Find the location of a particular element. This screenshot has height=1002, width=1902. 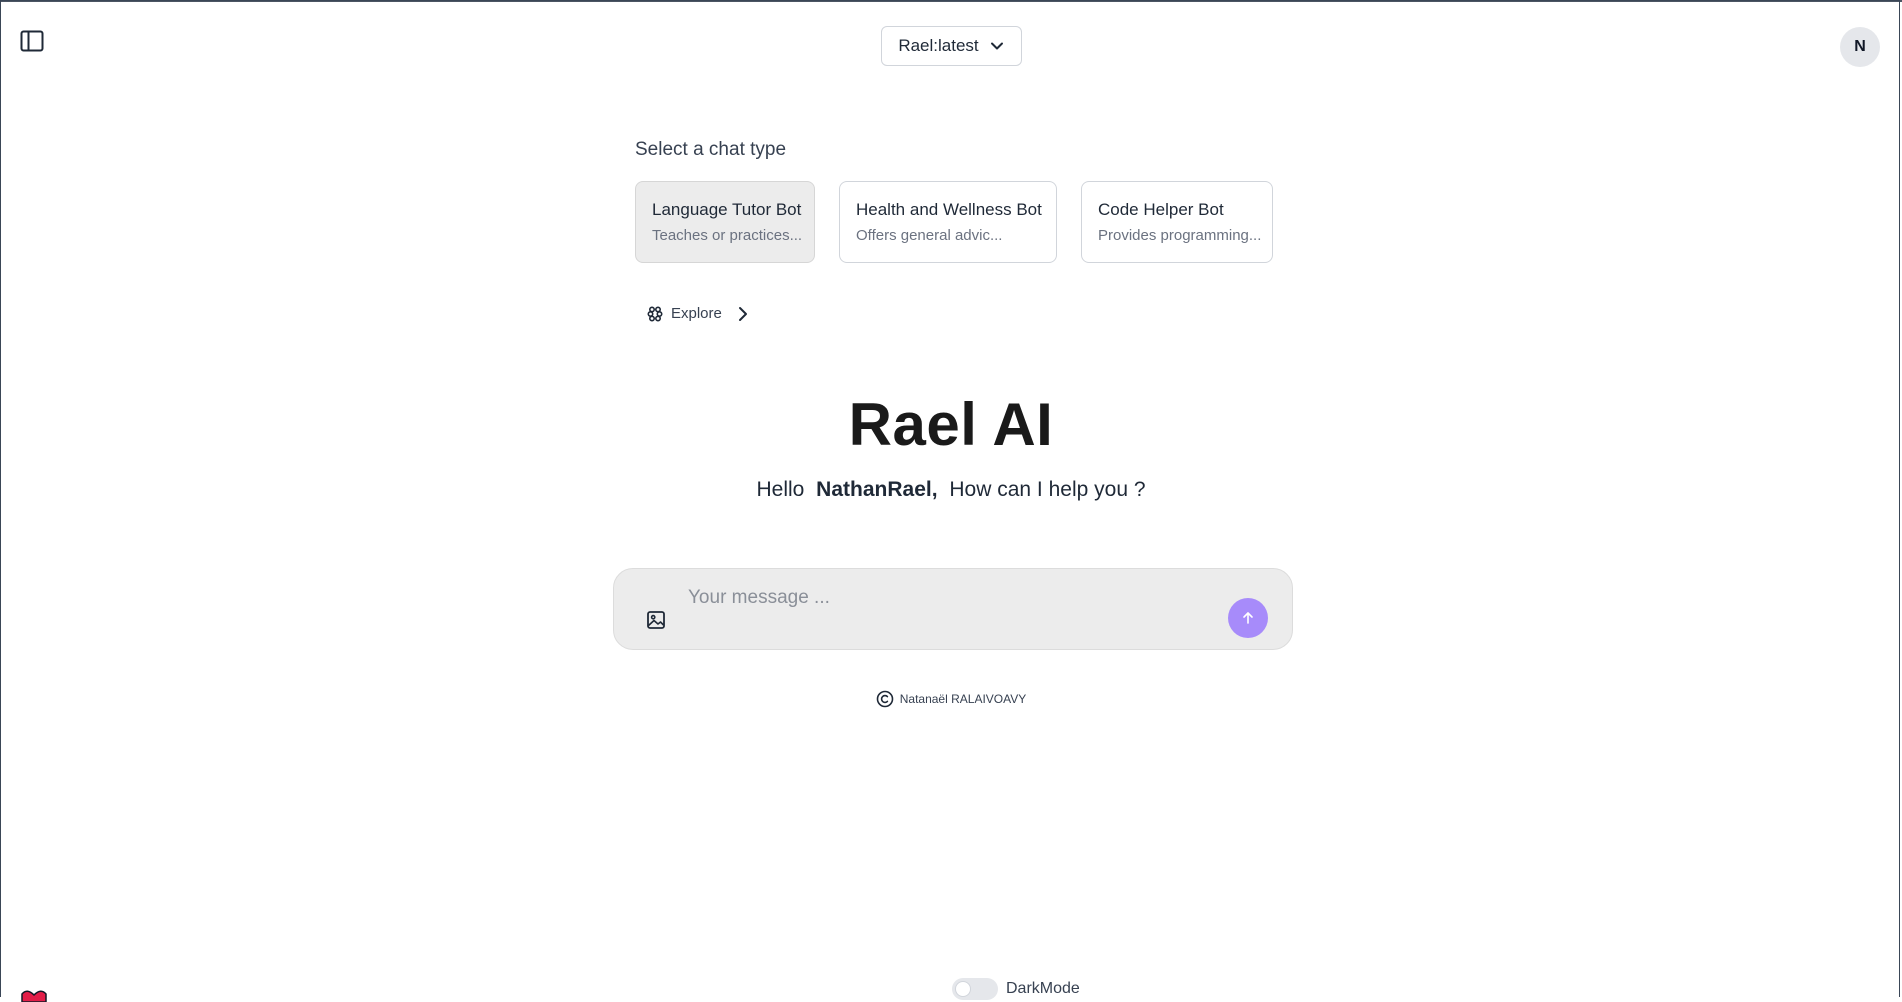

image-icon is located at coordinates (656, 620).